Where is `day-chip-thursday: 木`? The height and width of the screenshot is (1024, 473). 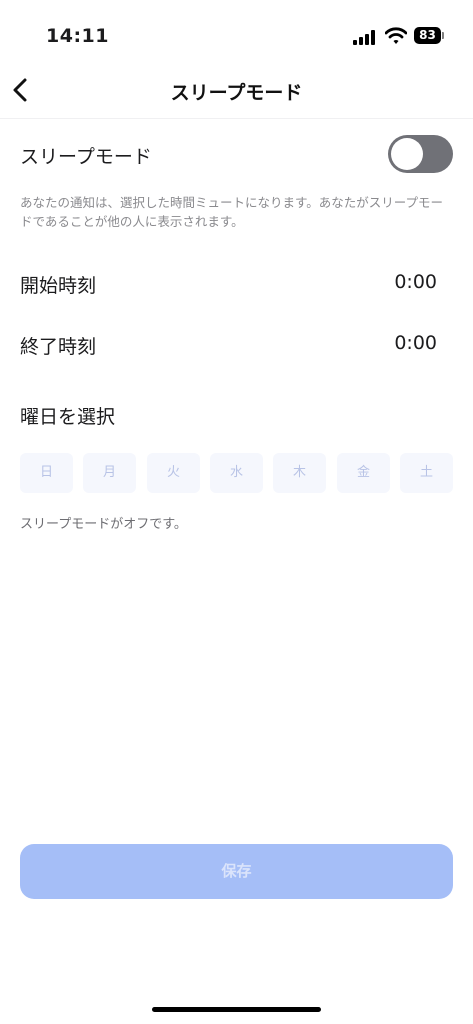
day-chip-thursday: 木 is located at coordinates (299, 473).